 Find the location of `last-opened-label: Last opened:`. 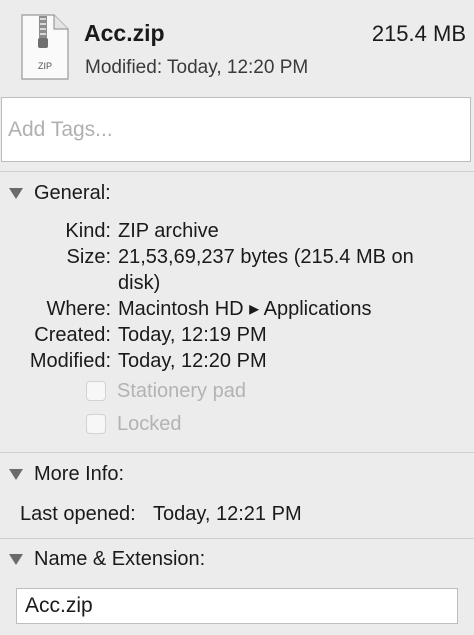

last-opened-label: Last opened: is located at coordinates (78, 514).